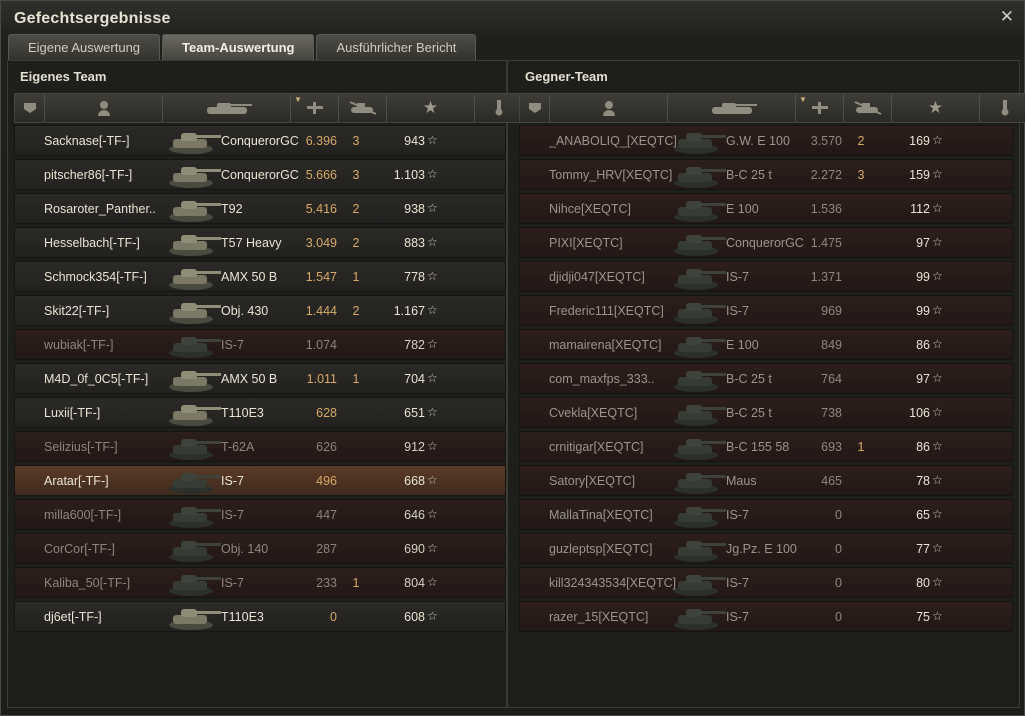  I want to click on own-team-title: Eigenes Team, so click(63, 76).